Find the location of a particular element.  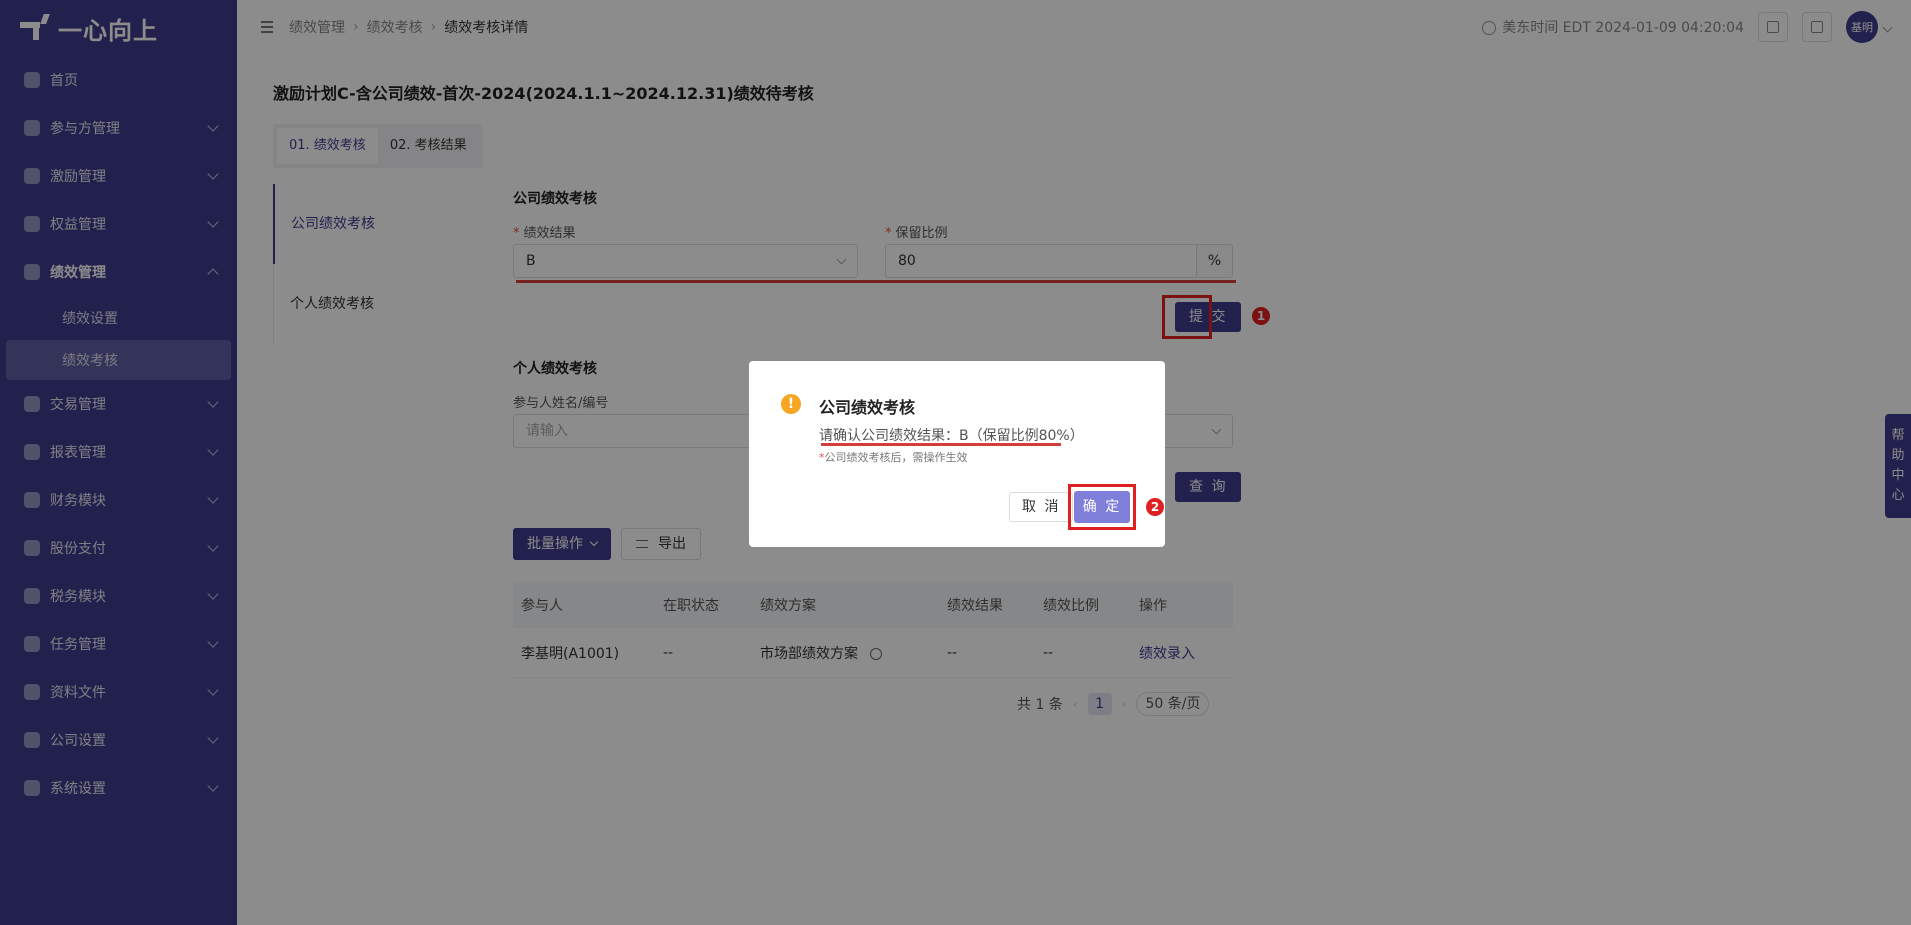

annotation-badge: 2 is located at coordinates (1155, 507).